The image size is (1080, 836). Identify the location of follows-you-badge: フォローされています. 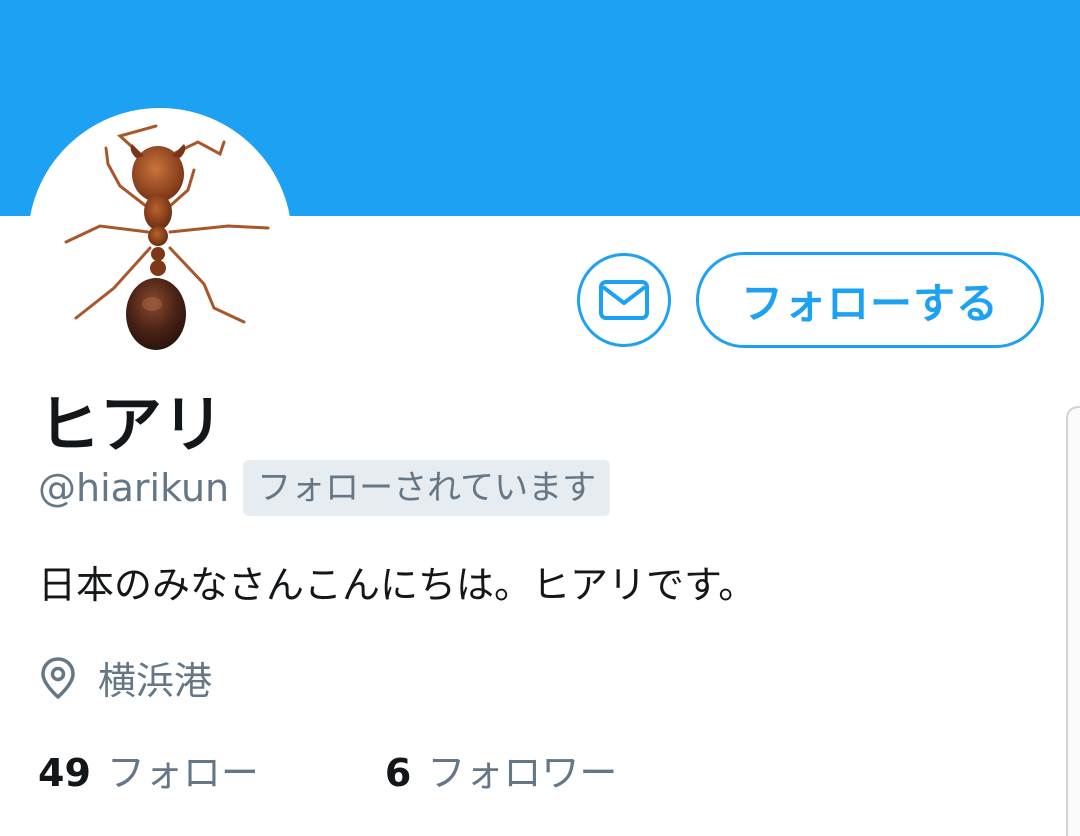
(427, 488).